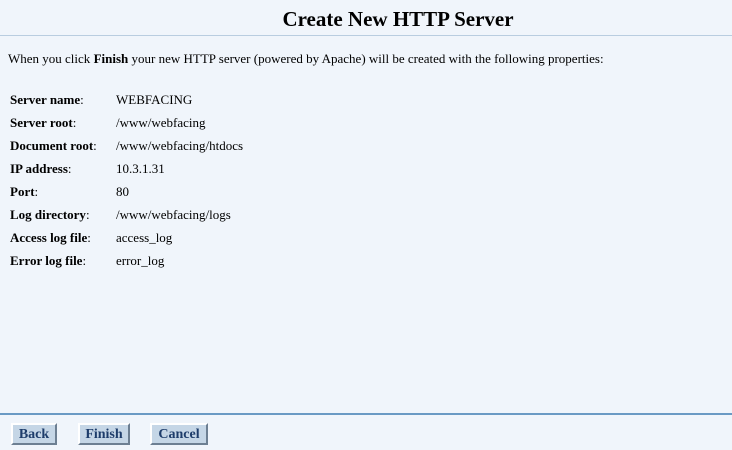 This screenshot has width=732, height=450. I want to click on page-title-text: Create New HTTP Server, so click(398, 19).